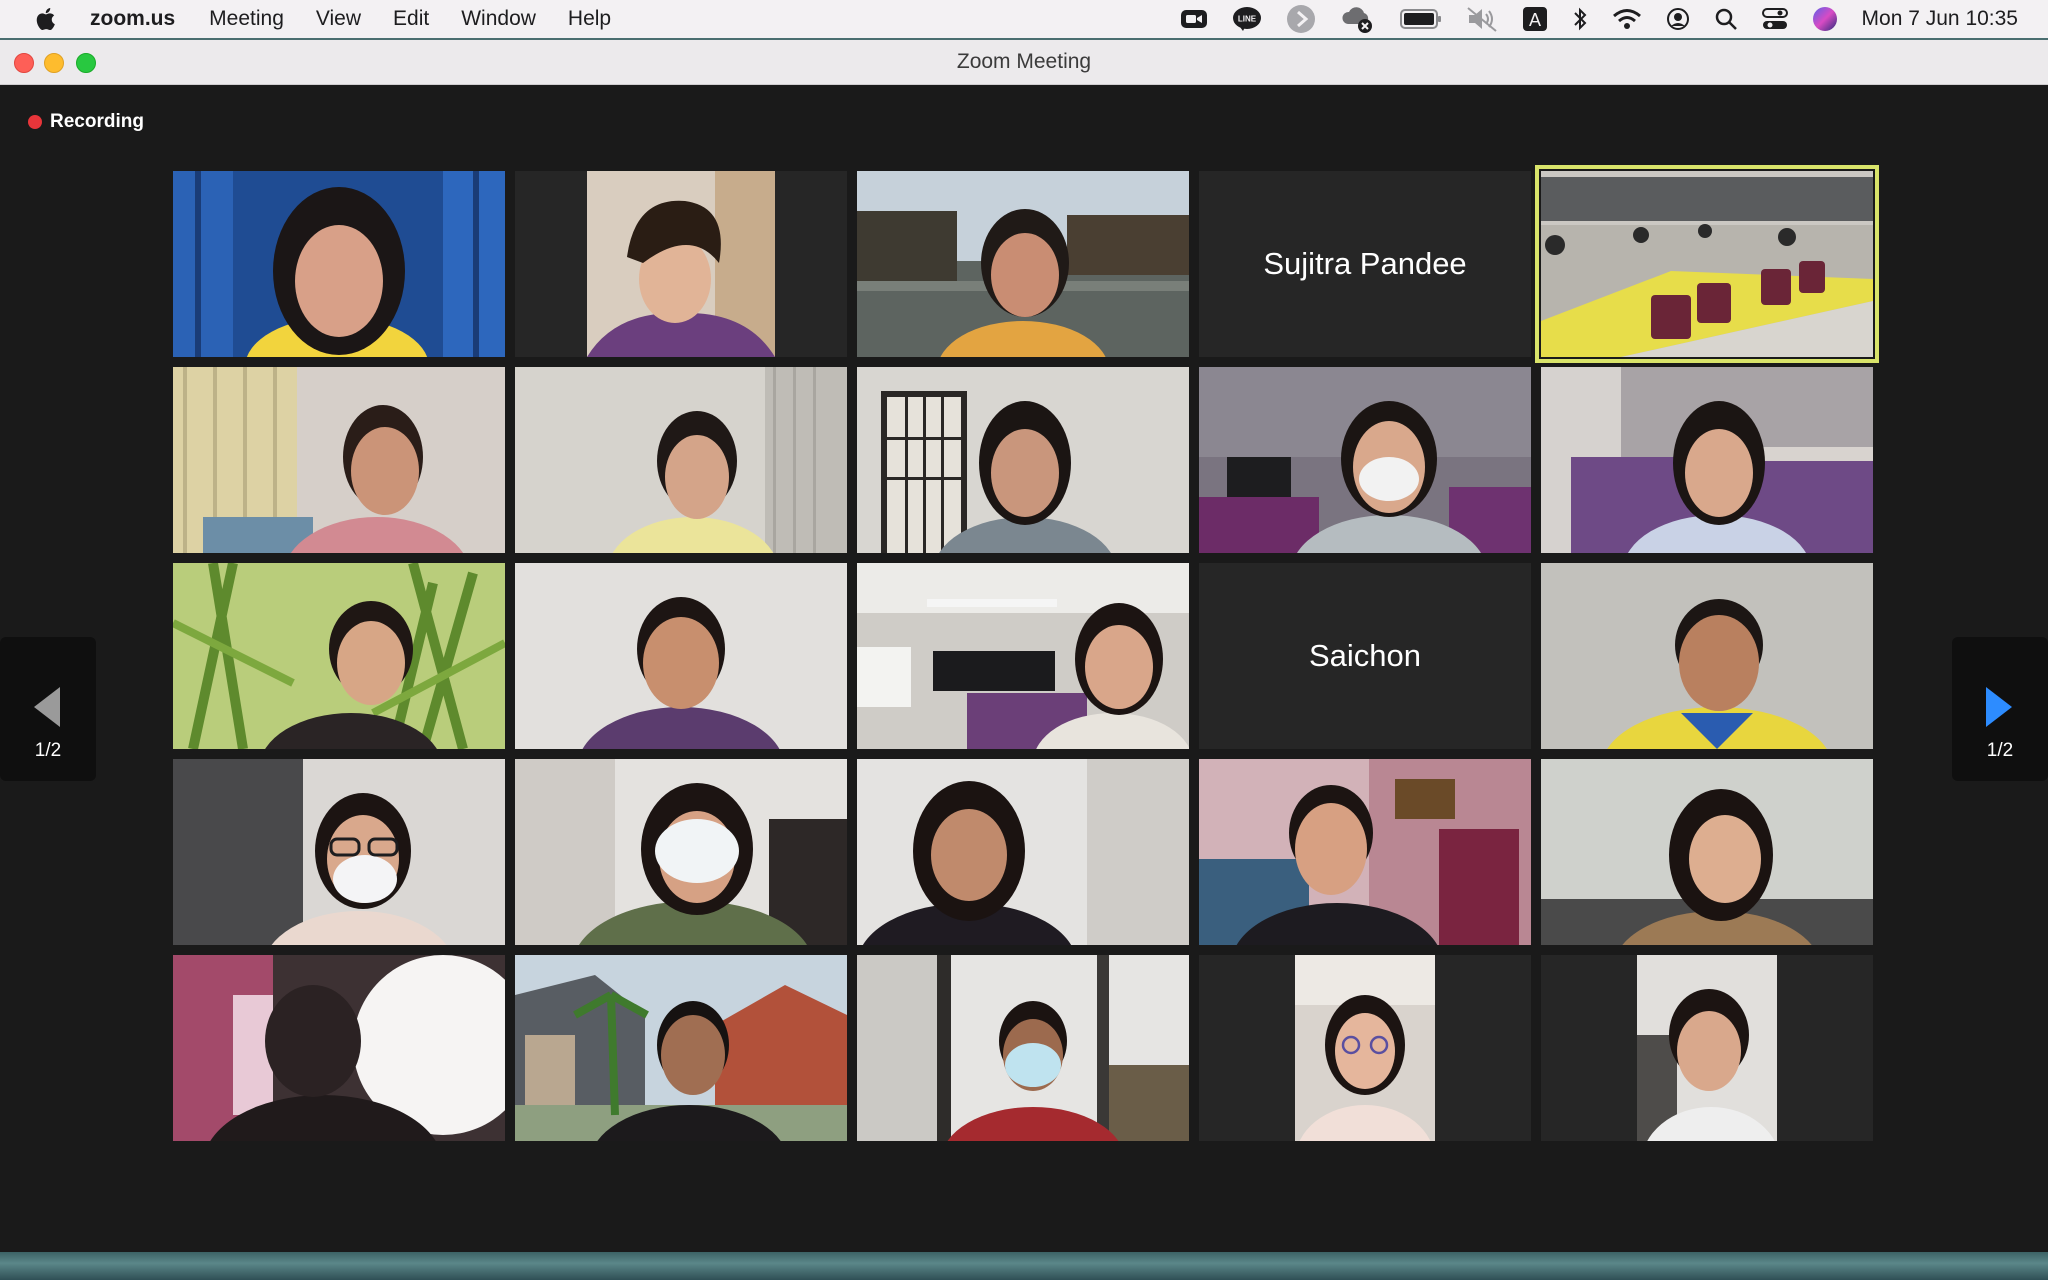 The image size is (2048, 1280). What do you see at coordinates (1726, 19) in the screenshot?
I see `search-icon` at bounding box center [1726, 19].